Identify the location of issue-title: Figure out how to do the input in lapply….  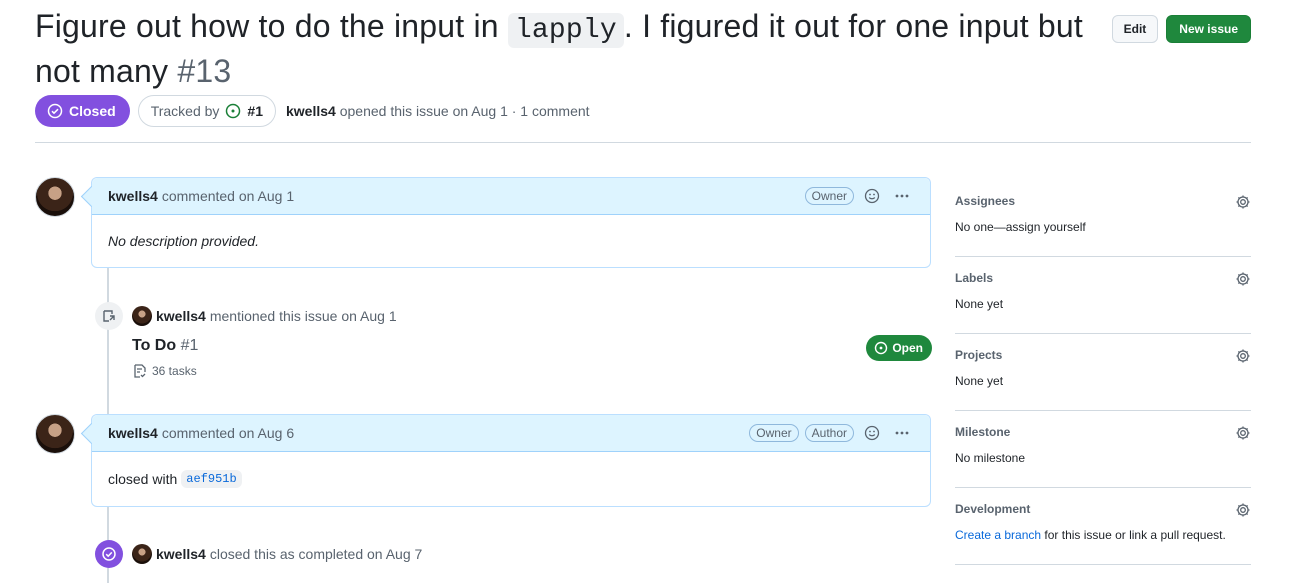
(570, 48).